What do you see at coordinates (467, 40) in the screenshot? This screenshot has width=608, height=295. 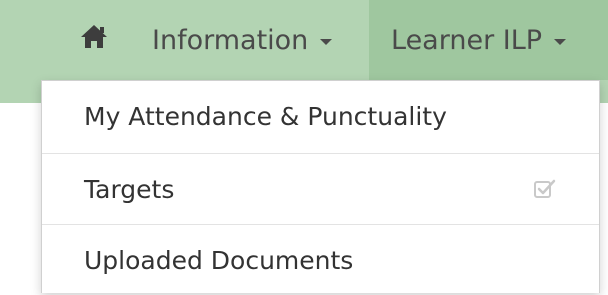 I see `nav-learner-ilp-label: Learner ILP` at bounding box center [467, 40].